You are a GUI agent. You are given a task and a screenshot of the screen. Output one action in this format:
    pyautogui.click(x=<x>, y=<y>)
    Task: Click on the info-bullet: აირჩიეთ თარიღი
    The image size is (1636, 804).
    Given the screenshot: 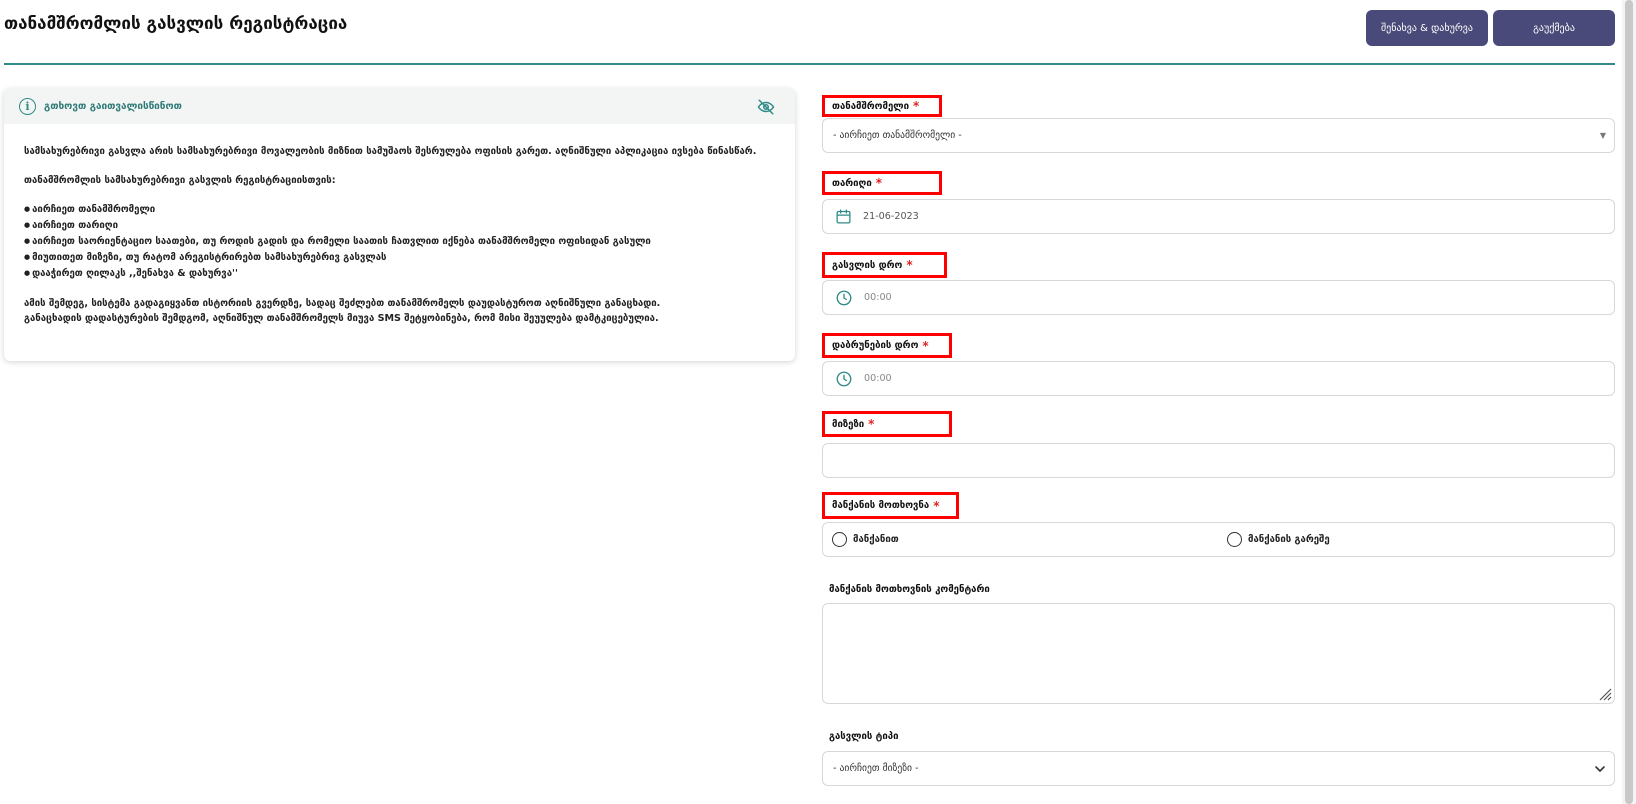 What is the action you would take?
    pyautogui.click(x=399, y=226)
    